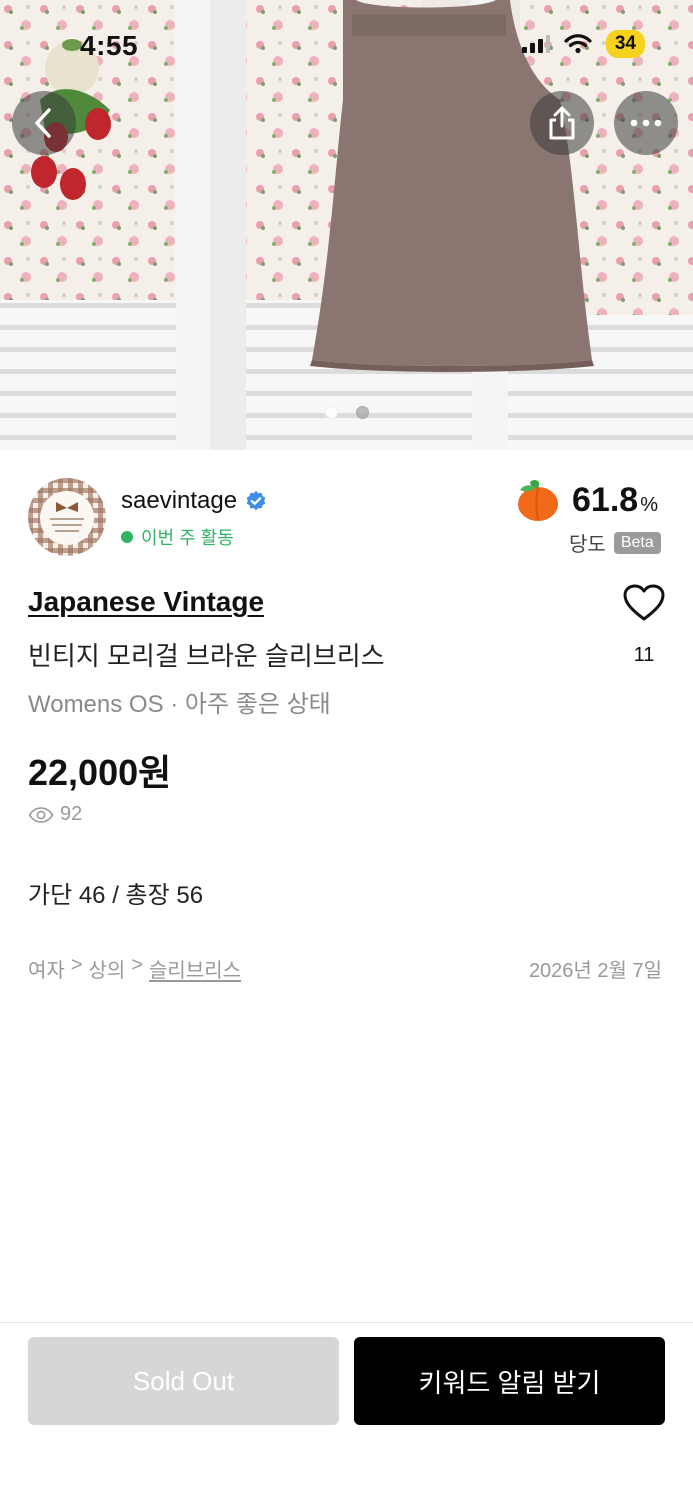 This screenshot has width=693, height=1500. Describe the element at coordinates (116, 895) in the screenshot. I see `product-description: 가단 46 / 총장 56` at that location.